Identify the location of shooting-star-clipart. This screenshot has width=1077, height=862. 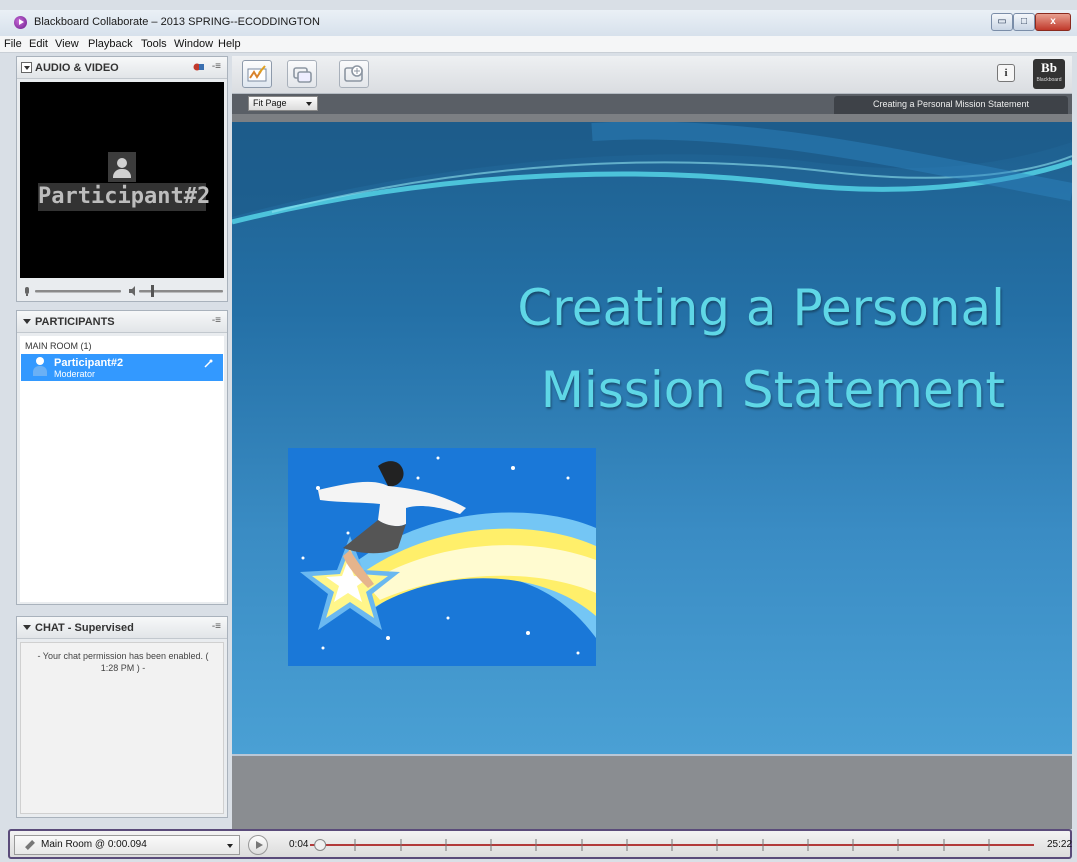
(442, 557).